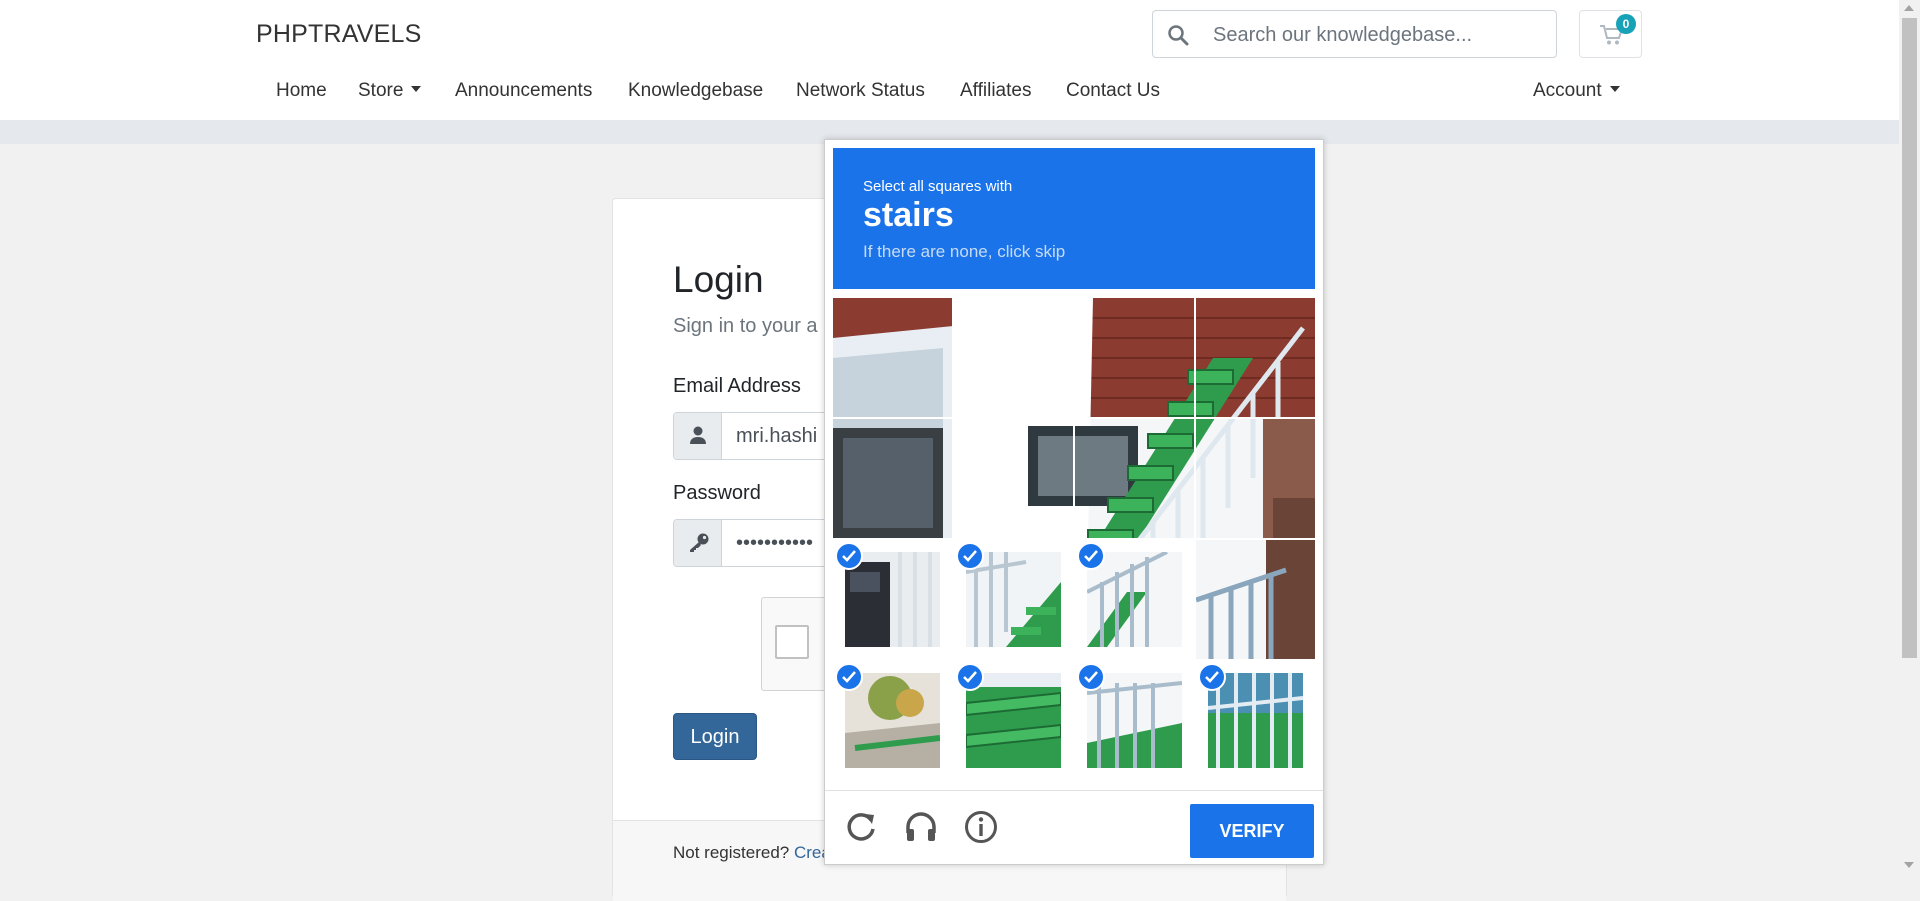  What do you see at coordinates (1909, 338) in the screenshot?
I see `scrollbar-thumb` at bounding box center [1909, 338].